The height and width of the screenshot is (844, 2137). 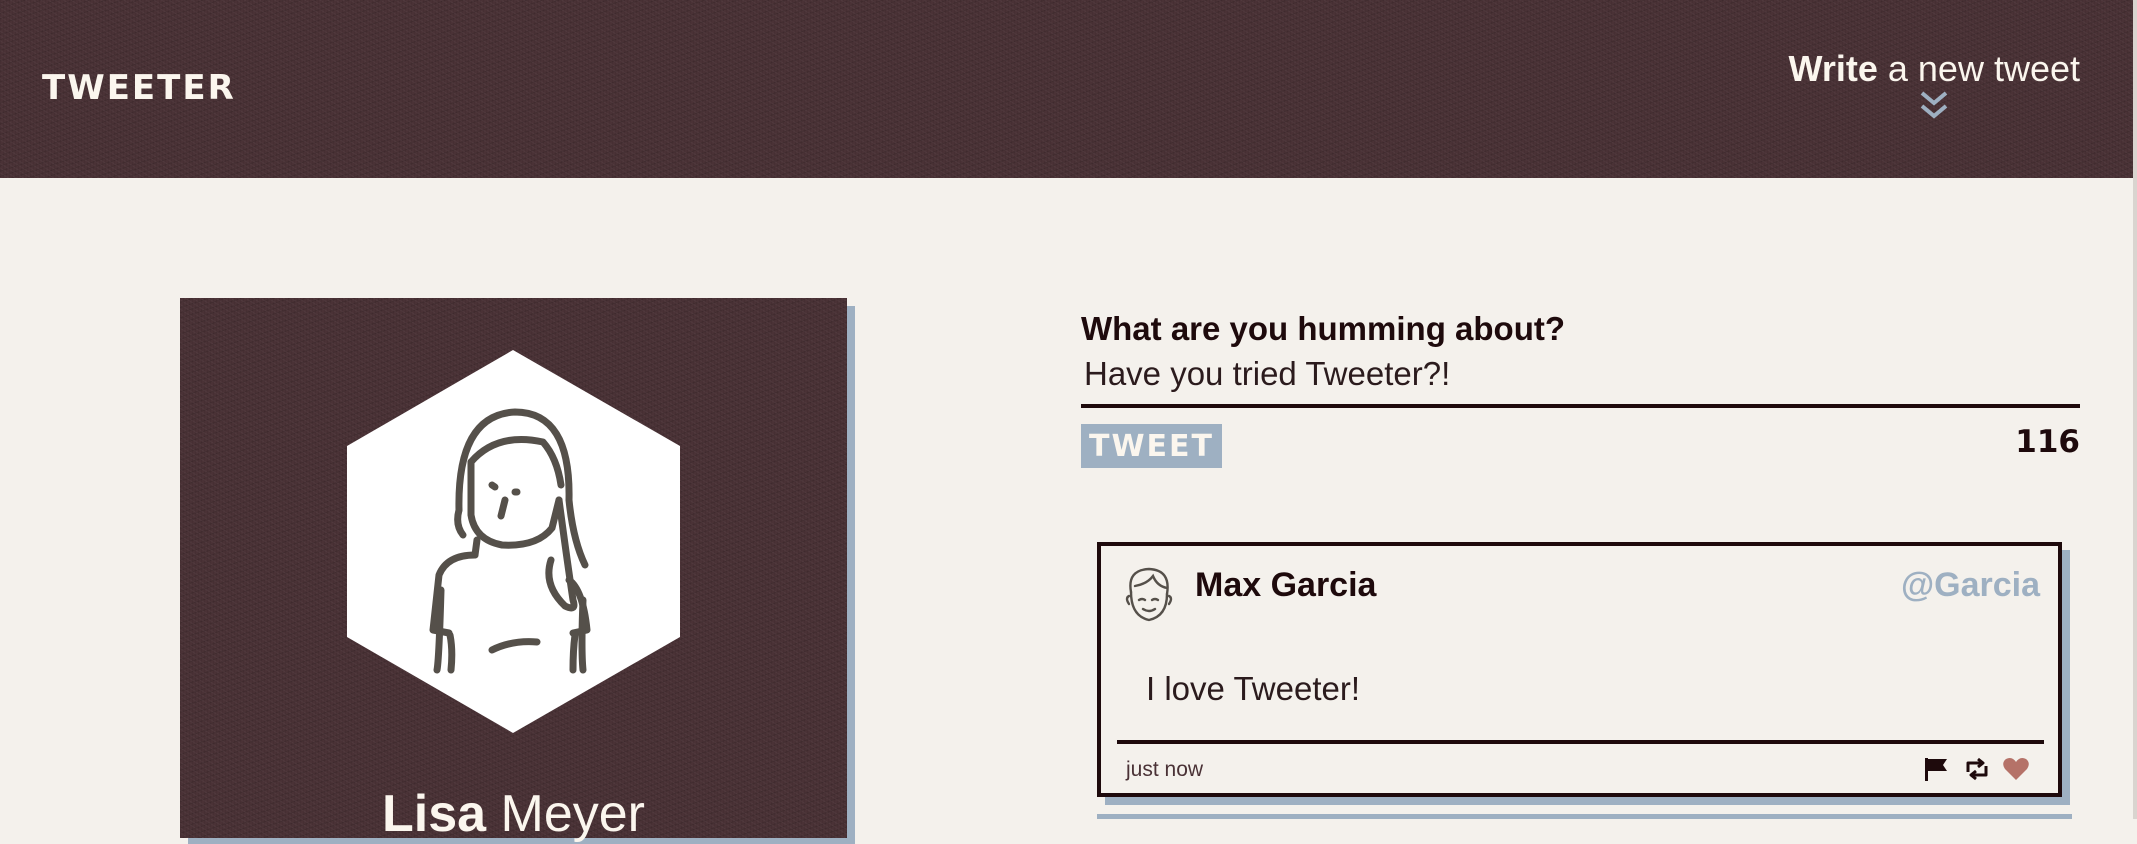 I want to click on man-avatar-icon, so click(x=1149, y=594).